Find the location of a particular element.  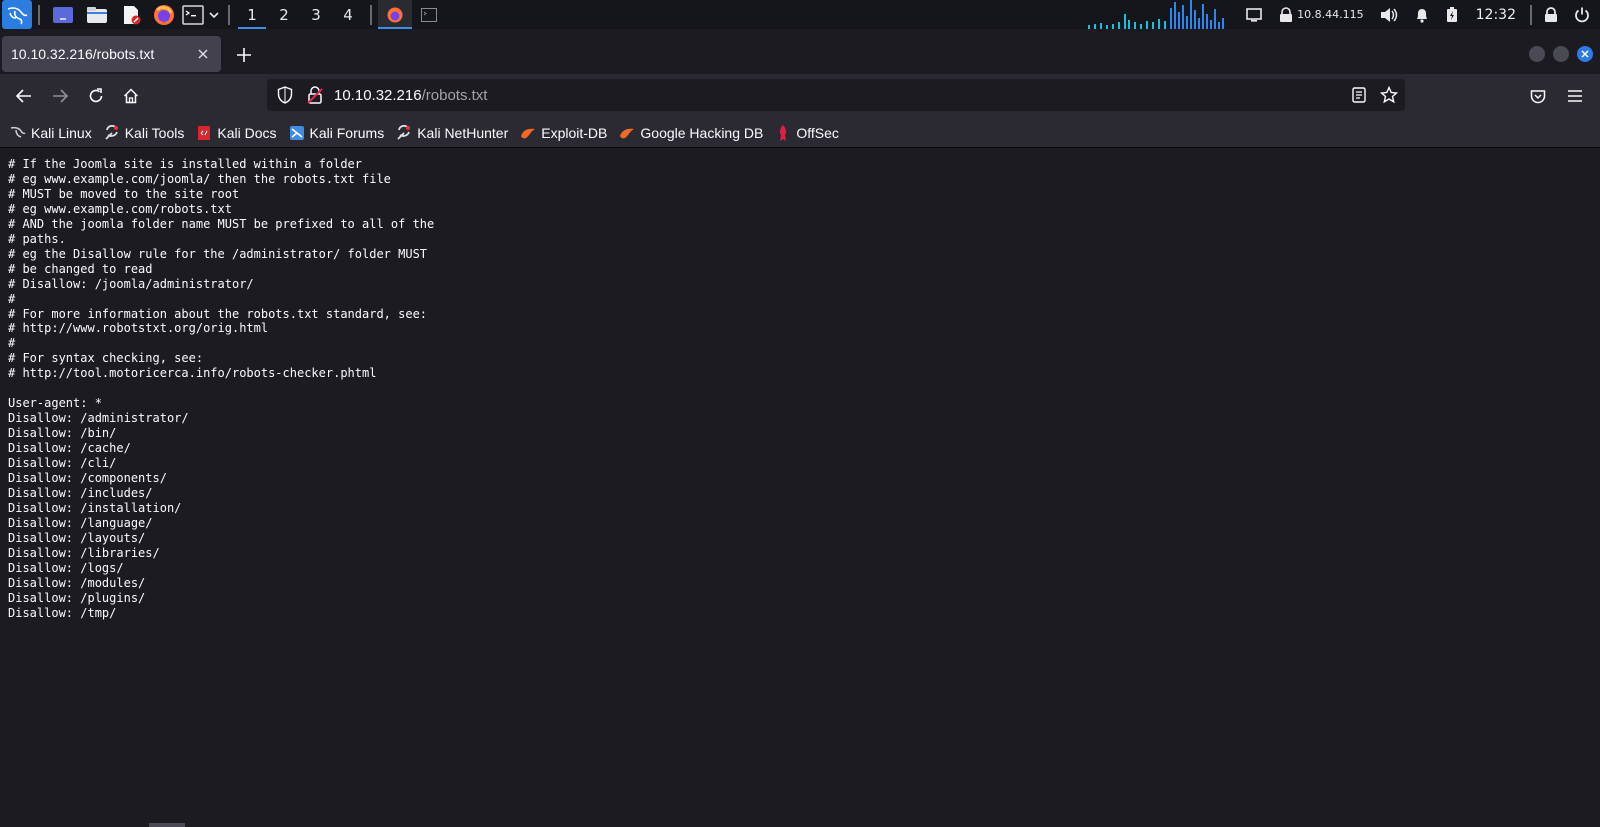

workspace-2: 2 is located at coordinates (284, 14).